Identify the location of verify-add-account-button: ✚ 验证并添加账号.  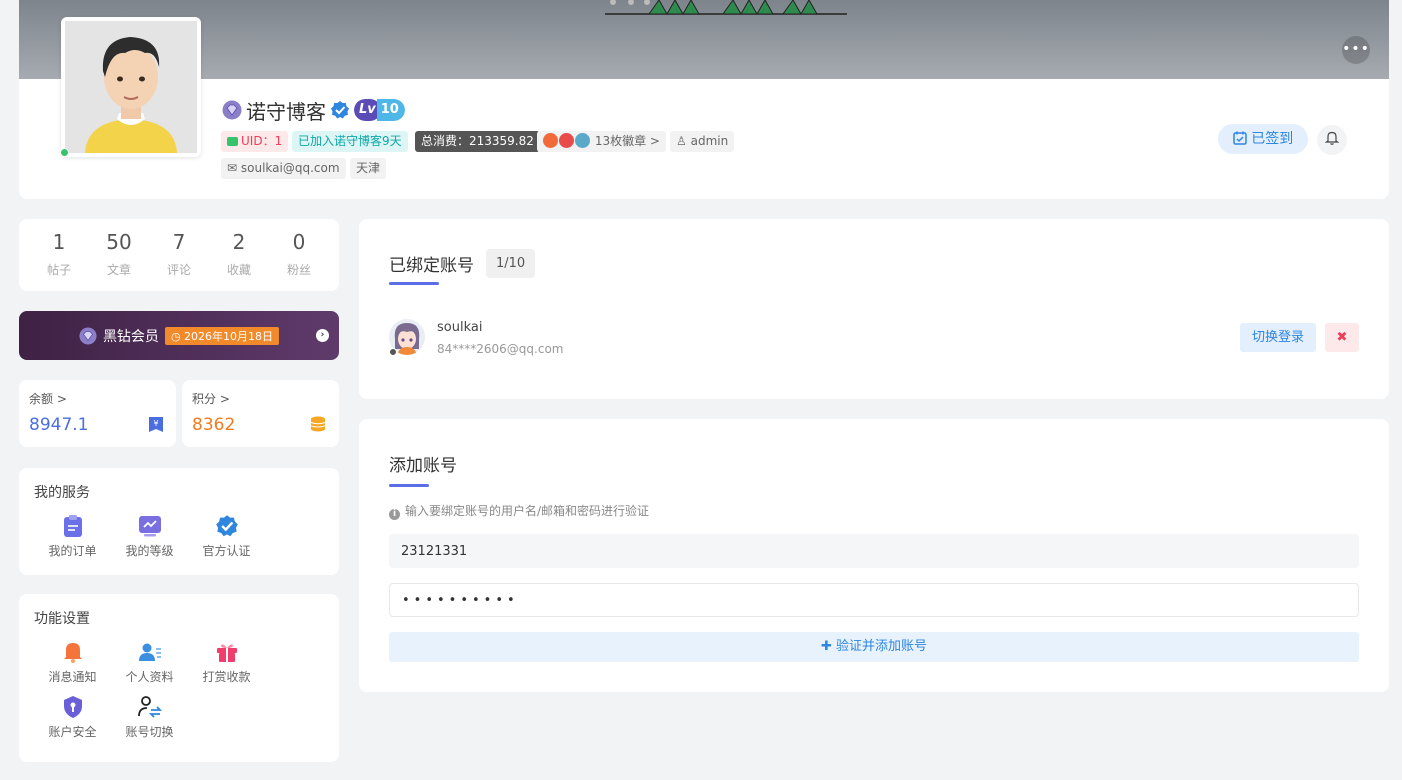
(874, 647).